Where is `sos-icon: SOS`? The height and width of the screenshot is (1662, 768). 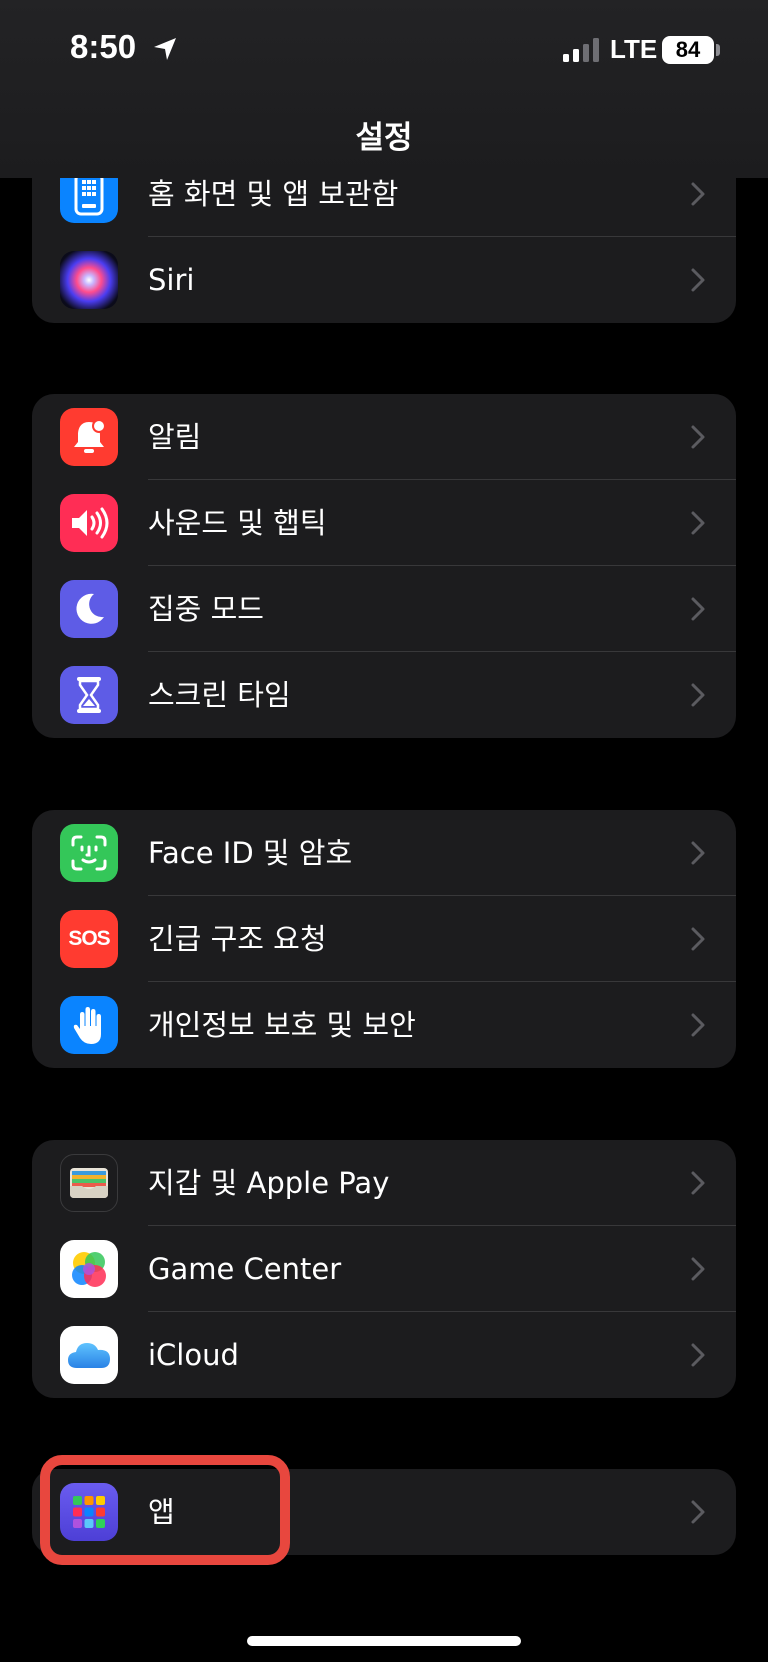 sos-icon: SOS is located at coordinates (89, 939).